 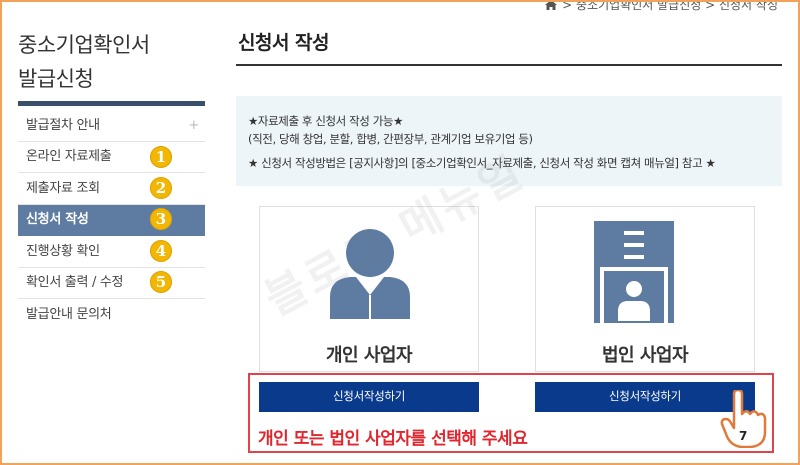 I want to click on sidebar-item-online-submit: 온라인 자료제출, so click(x=111, y=157).